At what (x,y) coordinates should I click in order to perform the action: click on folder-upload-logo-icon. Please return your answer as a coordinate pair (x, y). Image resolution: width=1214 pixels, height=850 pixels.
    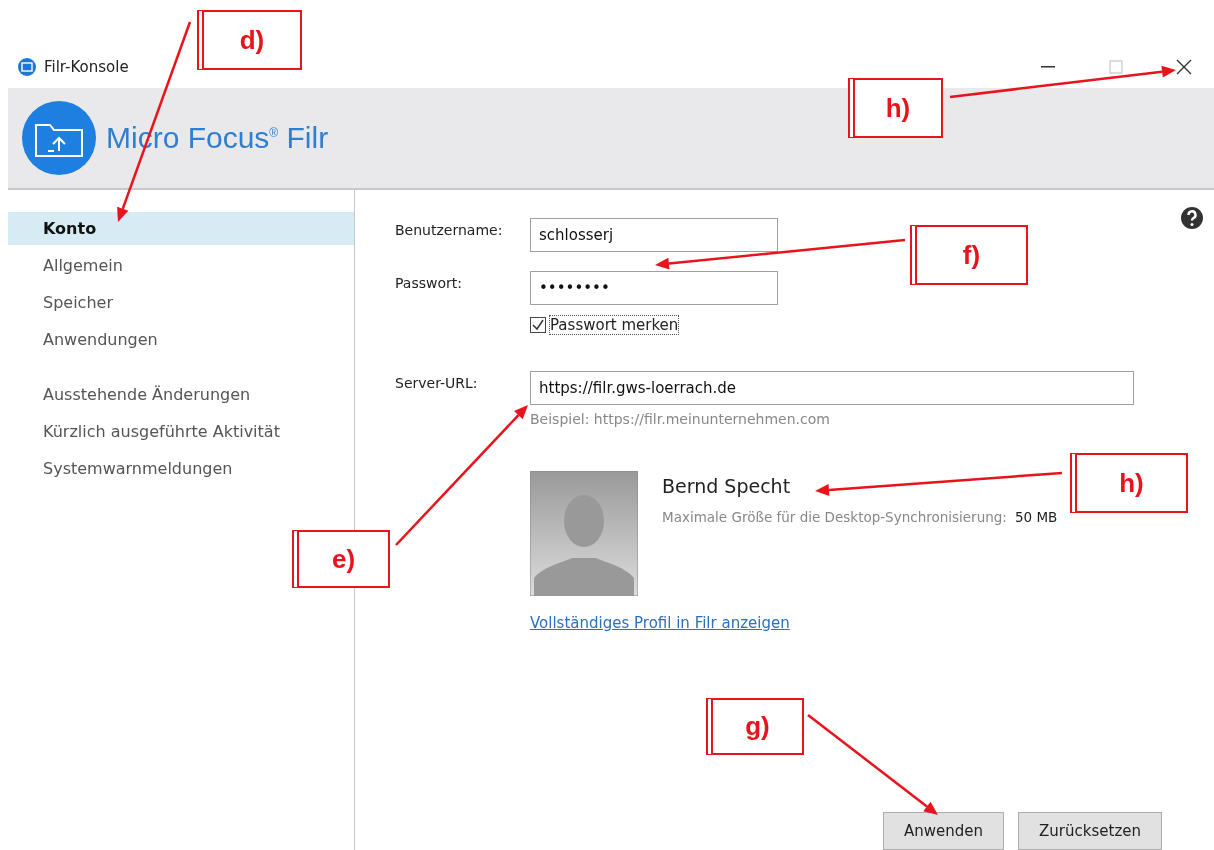
    Looking at the image, I should click on (59, 138).